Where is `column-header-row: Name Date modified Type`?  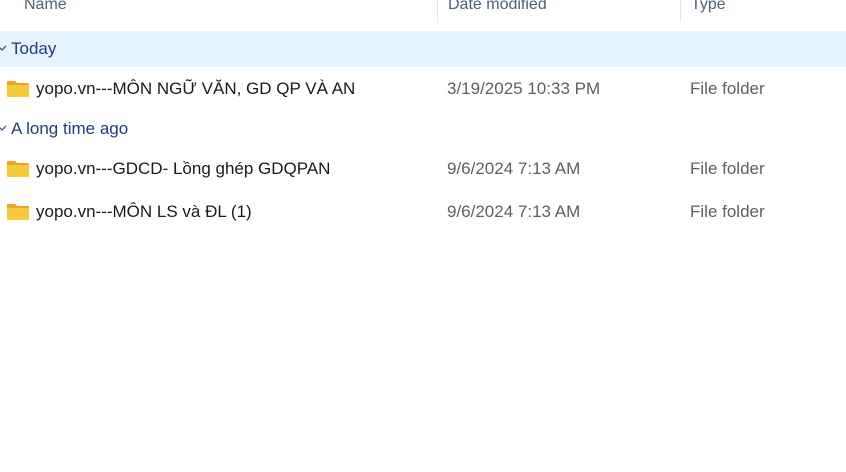 column-header-row: Name Date modified Type is located at coordinates (423, 11).